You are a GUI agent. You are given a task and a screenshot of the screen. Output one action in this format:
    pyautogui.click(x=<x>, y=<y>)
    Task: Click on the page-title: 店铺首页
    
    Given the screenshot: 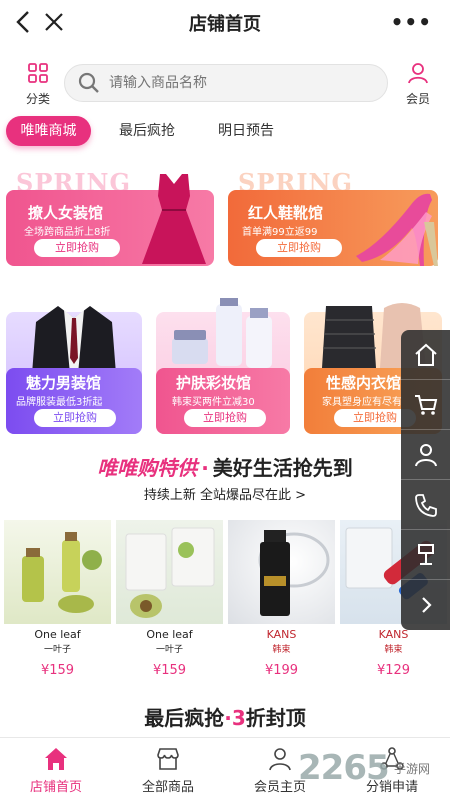 What is the action you would take?
    pyautogui.click(x=225, y=24)
    